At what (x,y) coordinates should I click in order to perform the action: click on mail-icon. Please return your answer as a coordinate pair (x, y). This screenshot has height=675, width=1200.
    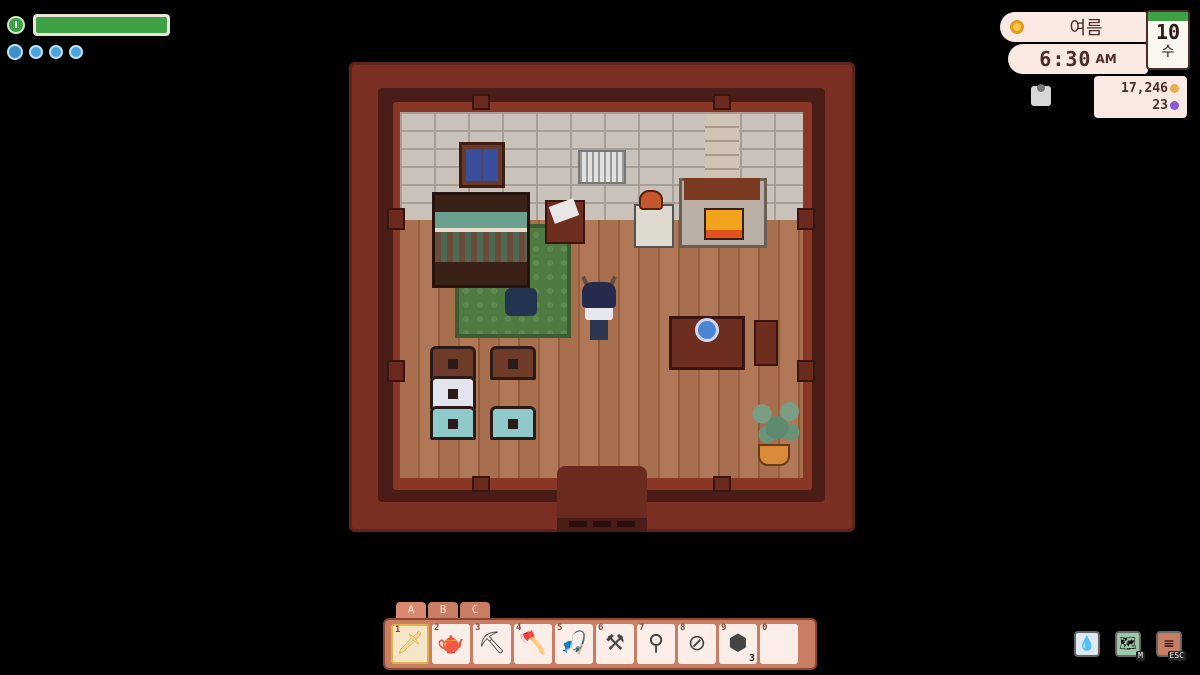
    Looking at the image, I should click on (1041, 95).